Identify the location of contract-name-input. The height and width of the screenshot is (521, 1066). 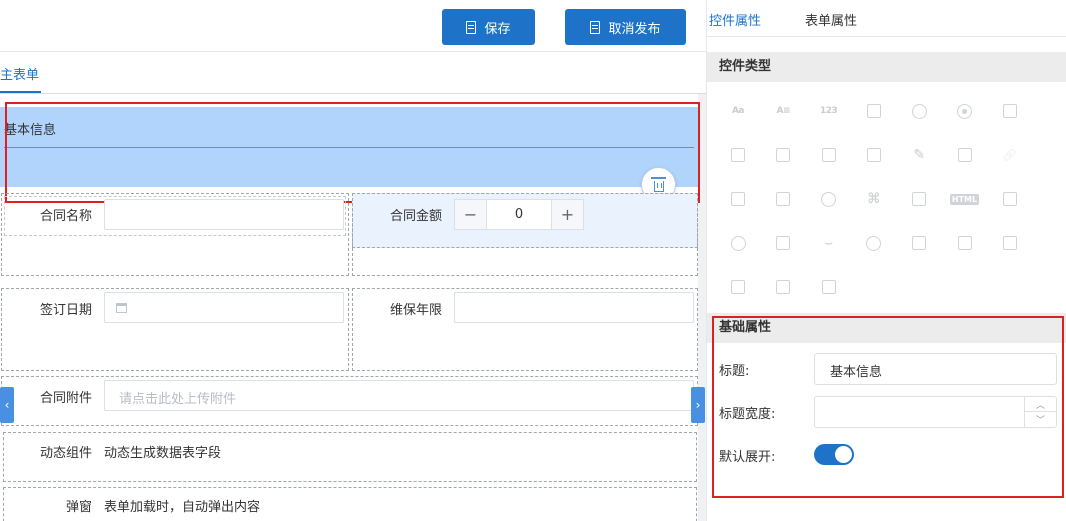
(224, 214).